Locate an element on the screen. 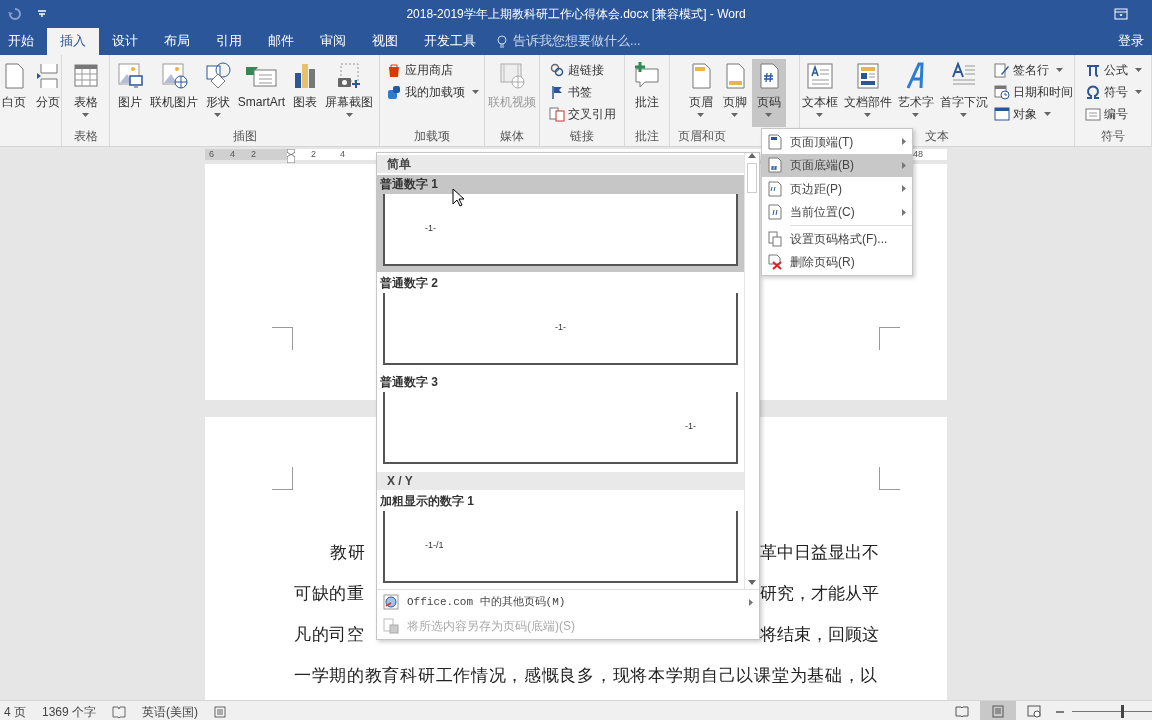  picture-icon is located at coordinates (129, 76).